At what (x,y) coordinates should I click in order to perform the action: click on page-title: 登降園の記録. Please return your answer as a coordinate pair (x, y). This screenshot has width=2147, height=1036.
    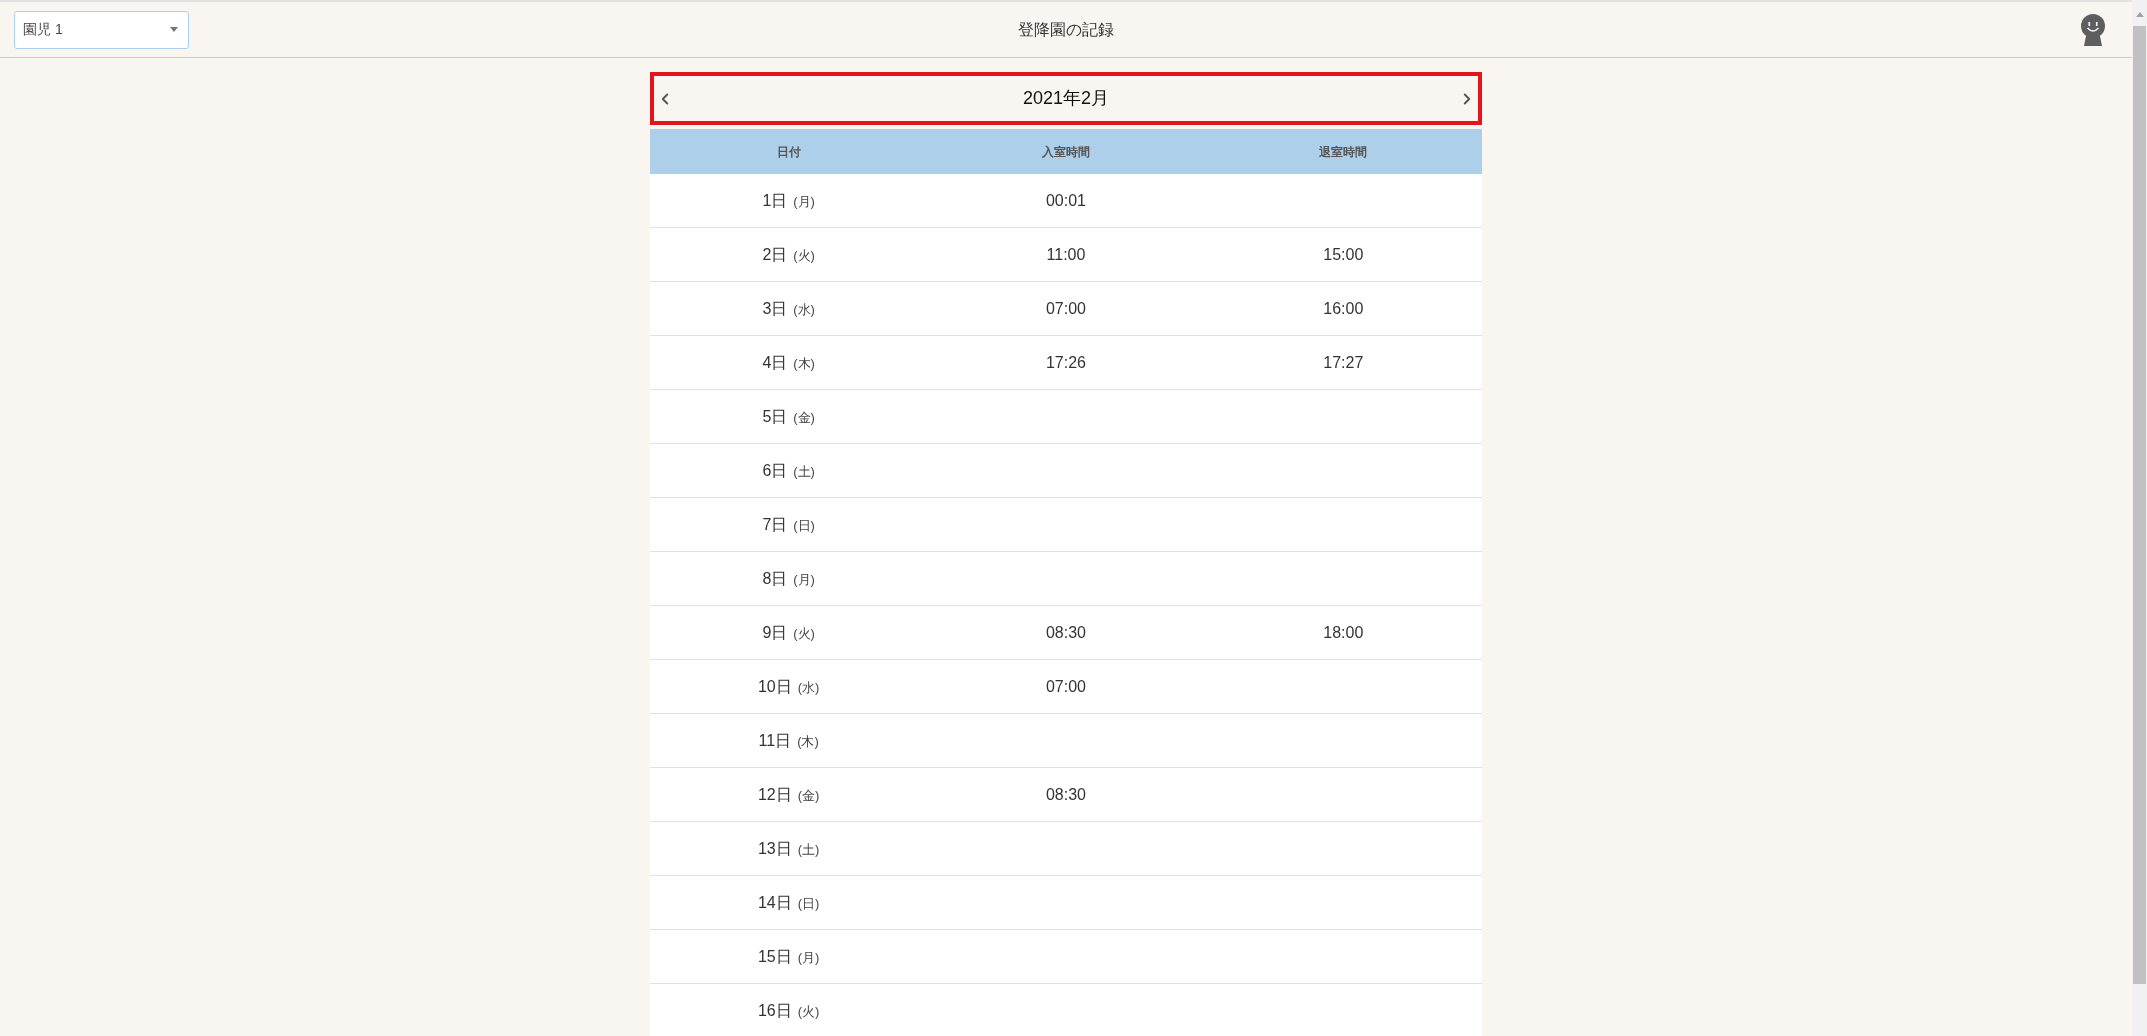
    Looking at the image, I should click on (1066, 29).